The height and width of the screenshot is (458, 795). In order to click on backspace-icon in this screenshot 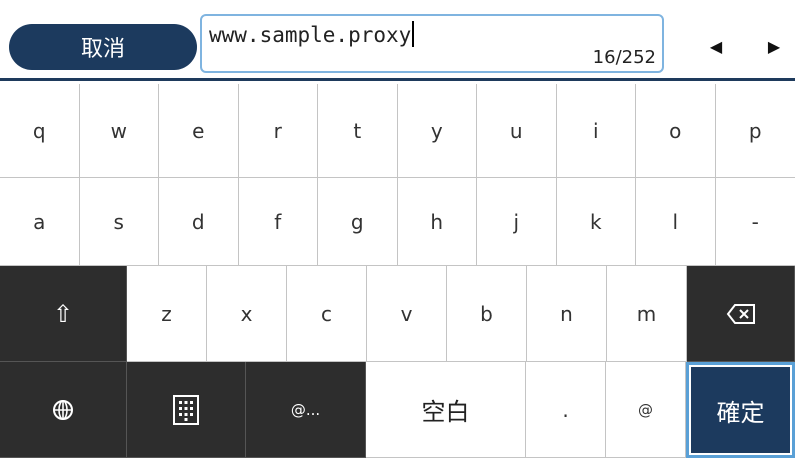, I will do `click(740, 313)`.